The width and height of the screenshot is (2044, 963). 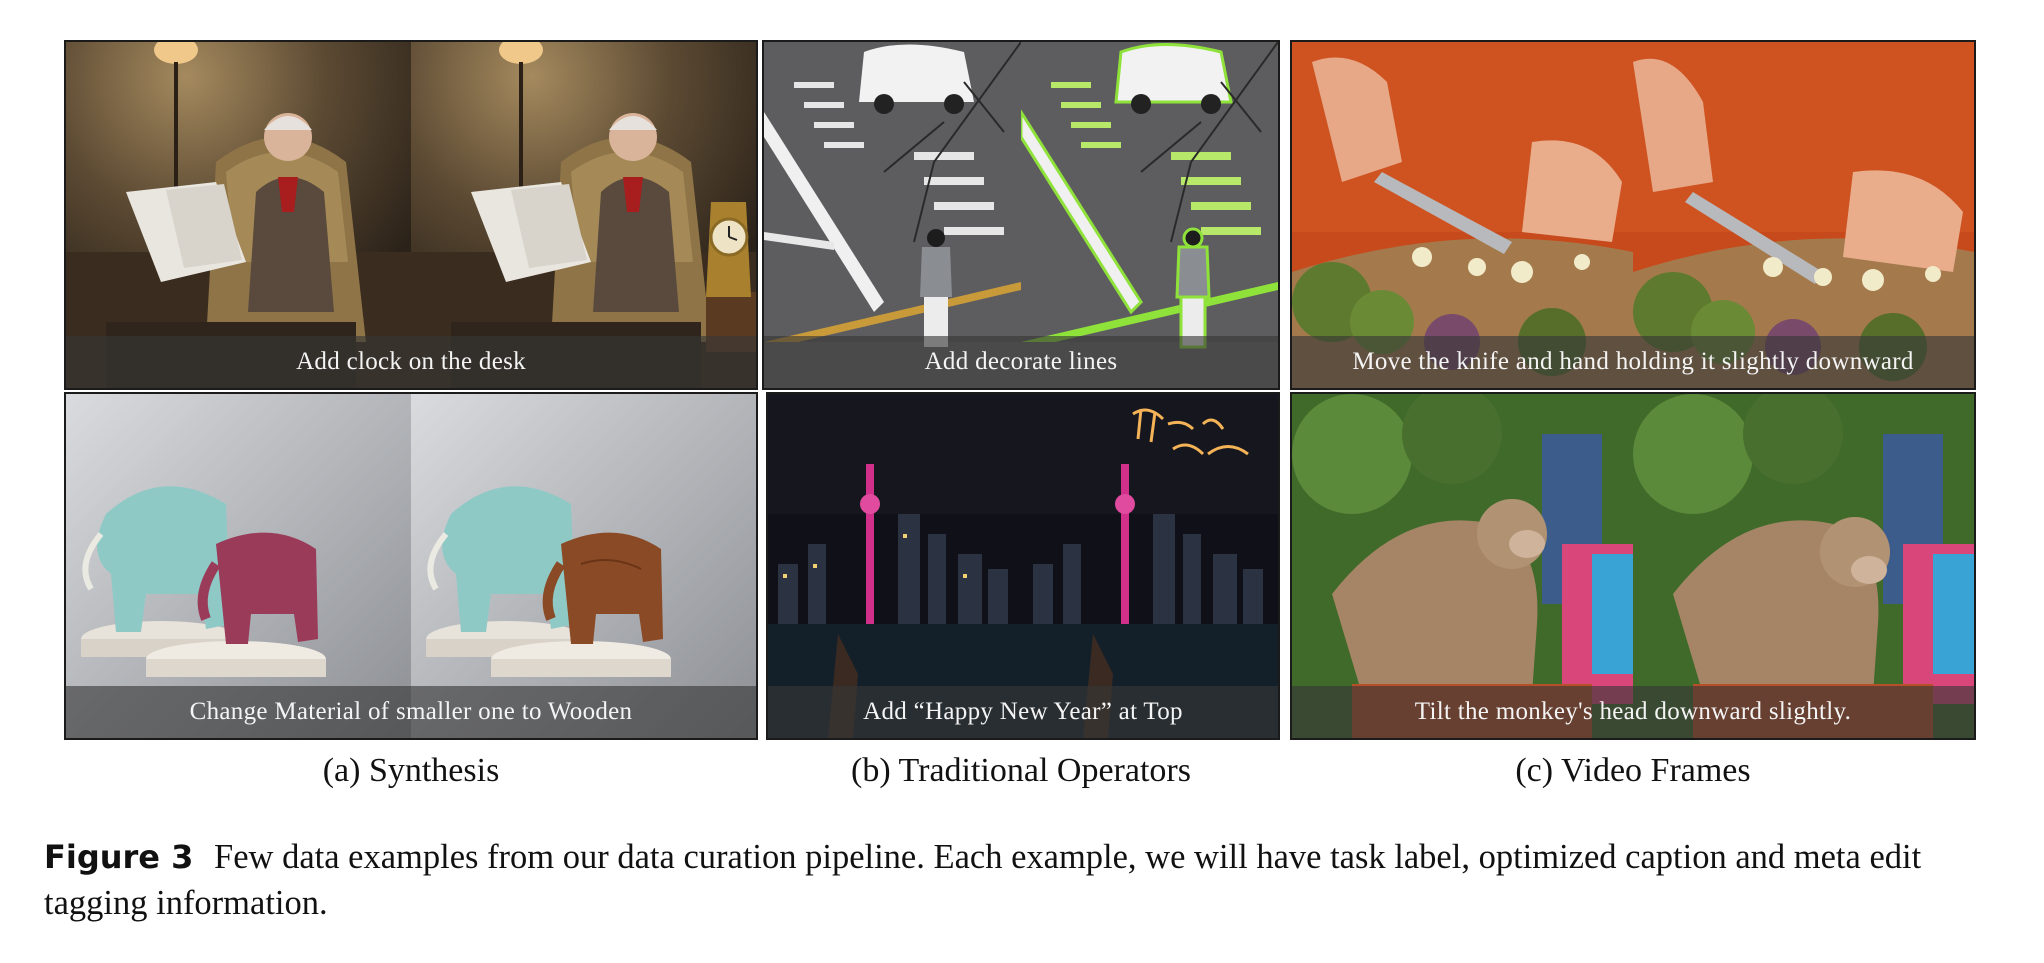 I want to click on figure-number: Figure 3, so click(x=119, y=857).